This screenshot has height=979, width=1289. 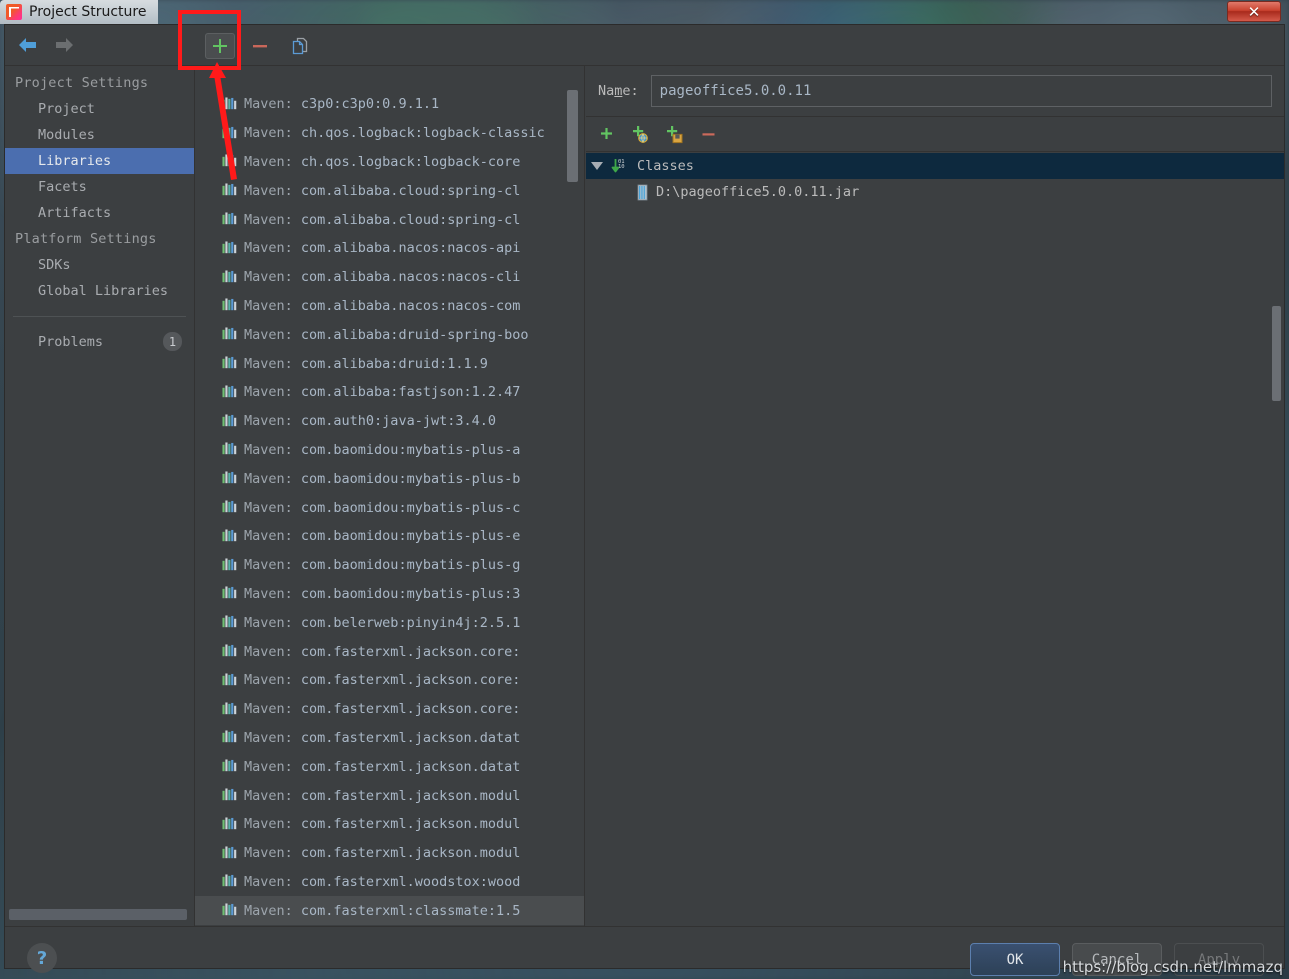 I want to click on library-list-item-label: Maven: com.fasterxml.jackson.datat, so click(x=382, y=737).